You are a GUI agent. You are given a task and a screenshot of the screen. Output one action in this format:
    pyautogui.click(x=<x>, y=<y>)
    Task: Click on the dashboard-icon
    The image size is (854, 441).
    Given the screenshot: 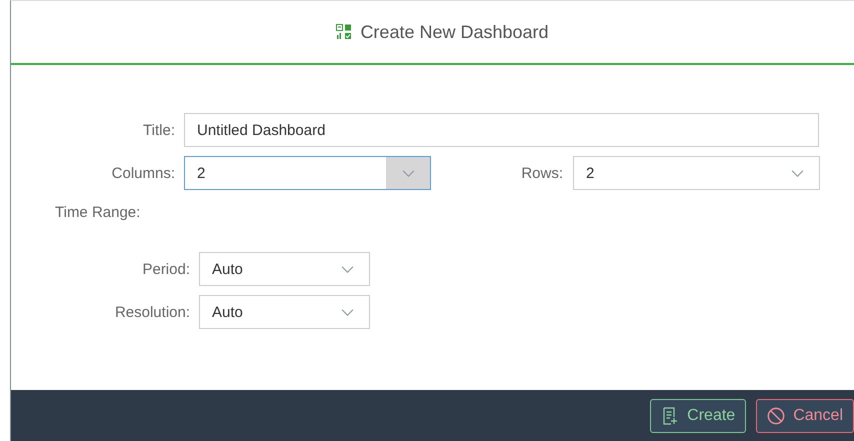 What is the action you would take?
    pyautogui.click(x=344, y=32)
    